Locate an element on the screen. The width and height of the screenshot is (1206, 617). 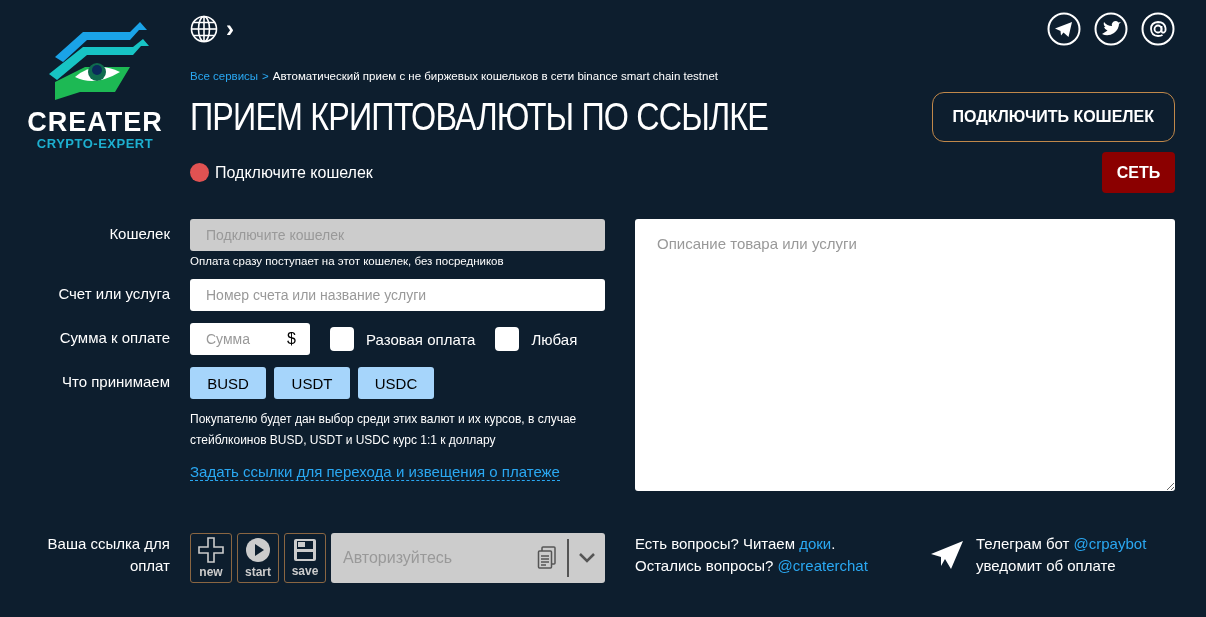
invoice-field: Номер счета или название услуги is located at coordinates (397, 295).